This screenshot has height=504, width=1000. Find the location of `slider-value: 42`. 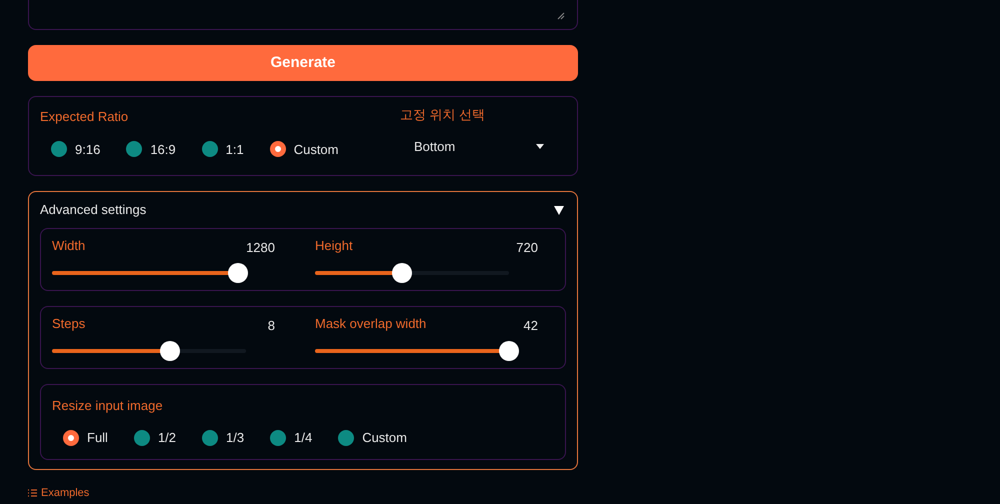

slider-value: 42 is located at coordinates (531, 326).